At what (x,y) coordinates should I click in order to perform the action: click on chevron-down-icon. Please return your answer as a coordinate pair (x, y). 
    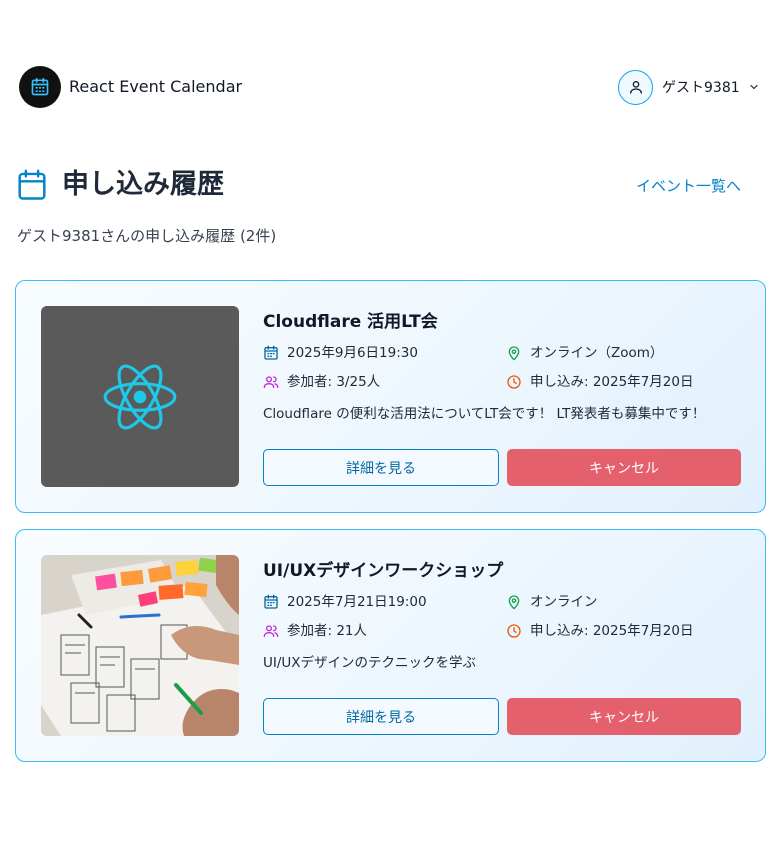
    Looking at the image, I should click on (754, 87).